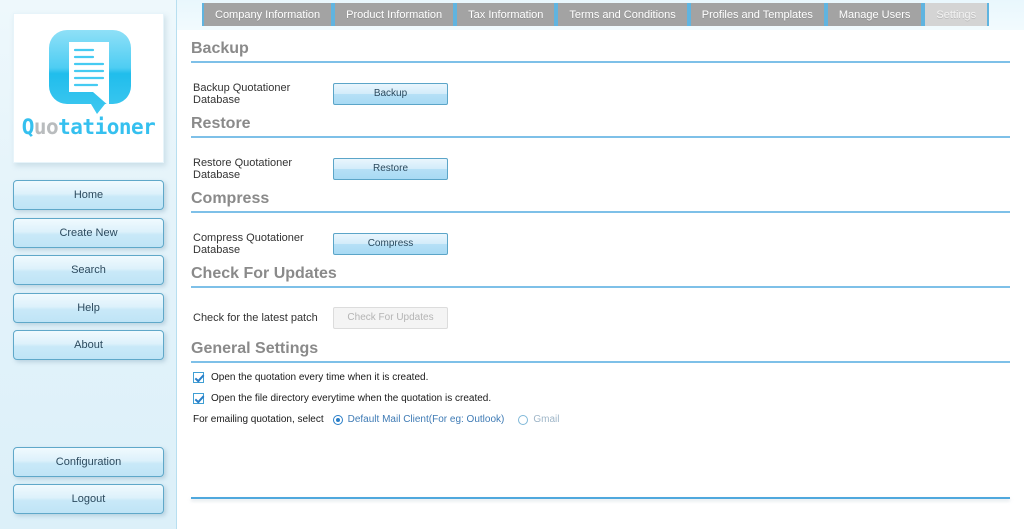 Image resolution: width=1024 pixels, height=529 pixels. I want to click on sidebar-item-create-new: Create New, so click(88, 233).